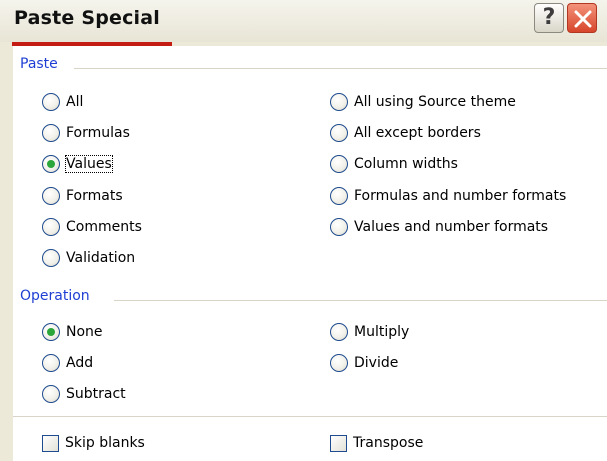 The height and width of the screenshot is (461, 607). Describe the element at coordinates (80, 363) in the screenshot. I see `radio-label: Add` at that location.